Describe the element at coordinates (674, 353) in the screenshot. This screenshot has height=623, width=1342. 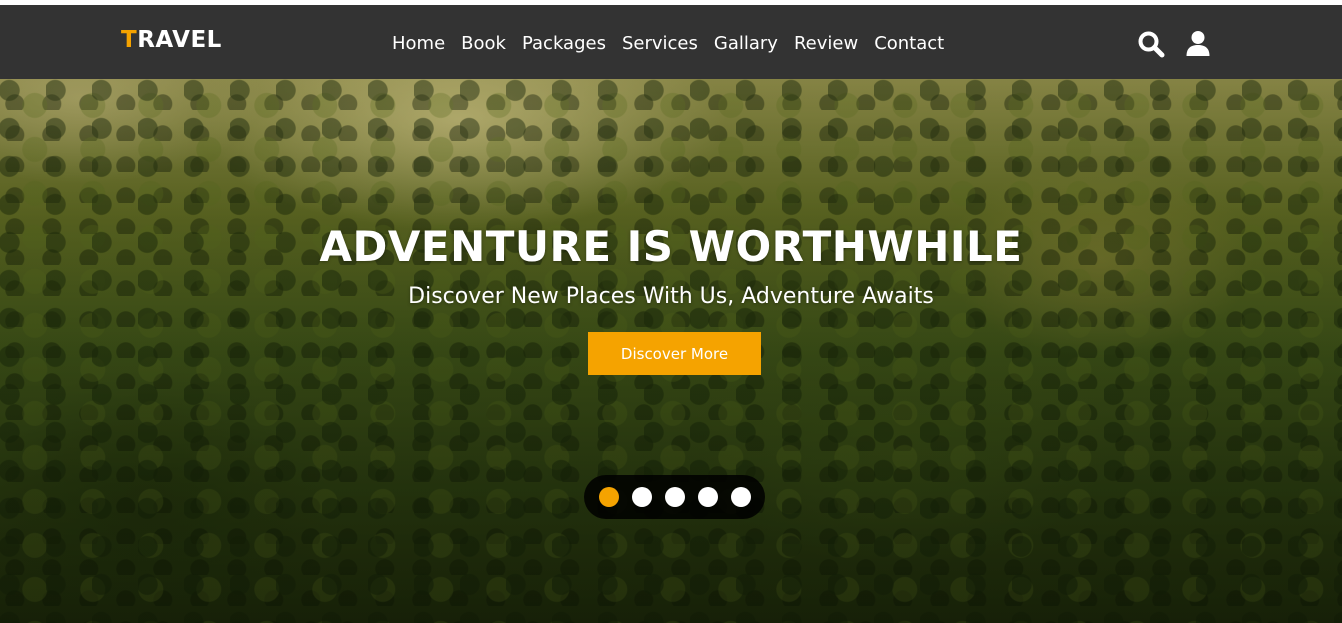
I see `discover-more-button: Discover More` at that location.